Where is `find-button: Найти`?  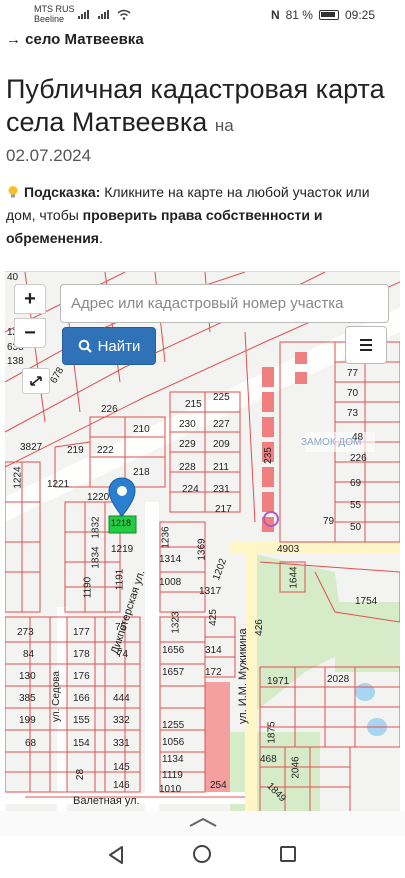 find-button: Найти is located at coordinates (109, 346).